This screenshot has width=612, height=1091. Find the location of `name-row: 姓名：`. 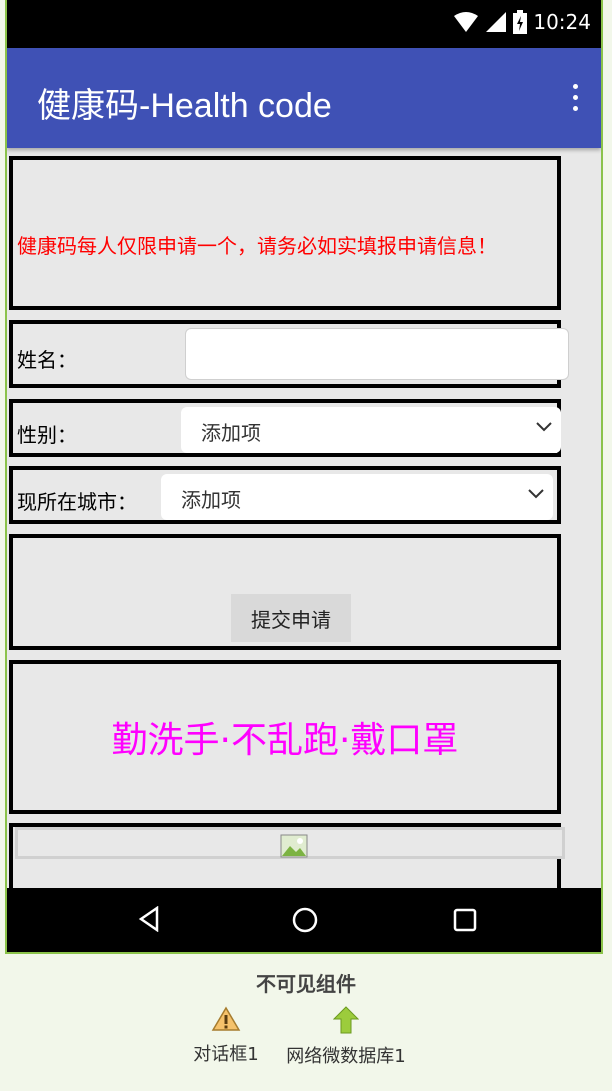

name-row: 姓名： is located at coordinates (289, 354).